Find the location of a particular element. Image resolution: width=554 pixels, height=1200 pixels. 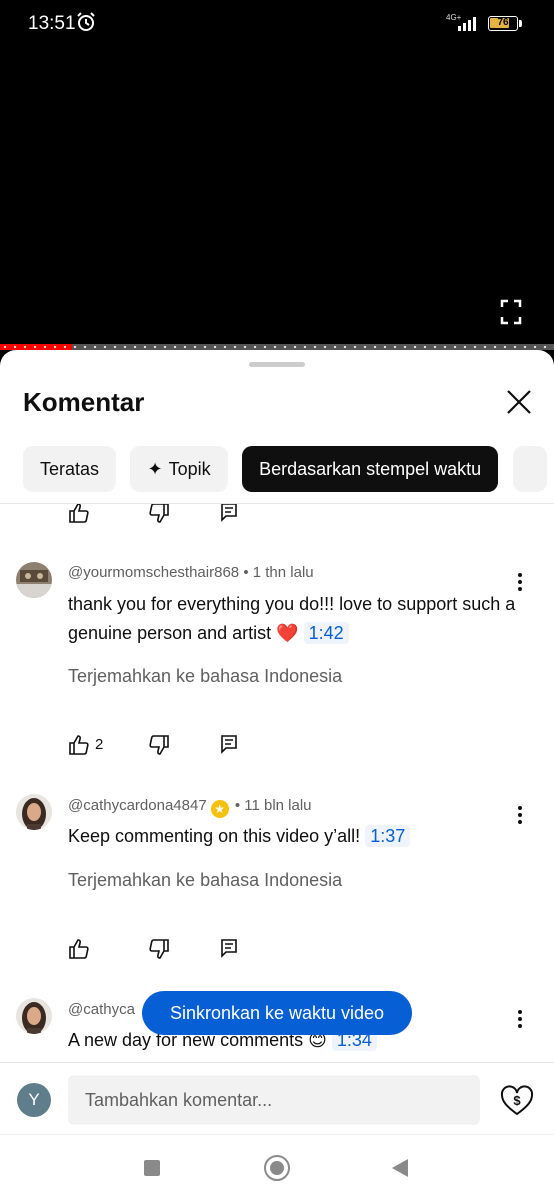

comment-time: 1 thn lalu is located at coordinates (283, 572).